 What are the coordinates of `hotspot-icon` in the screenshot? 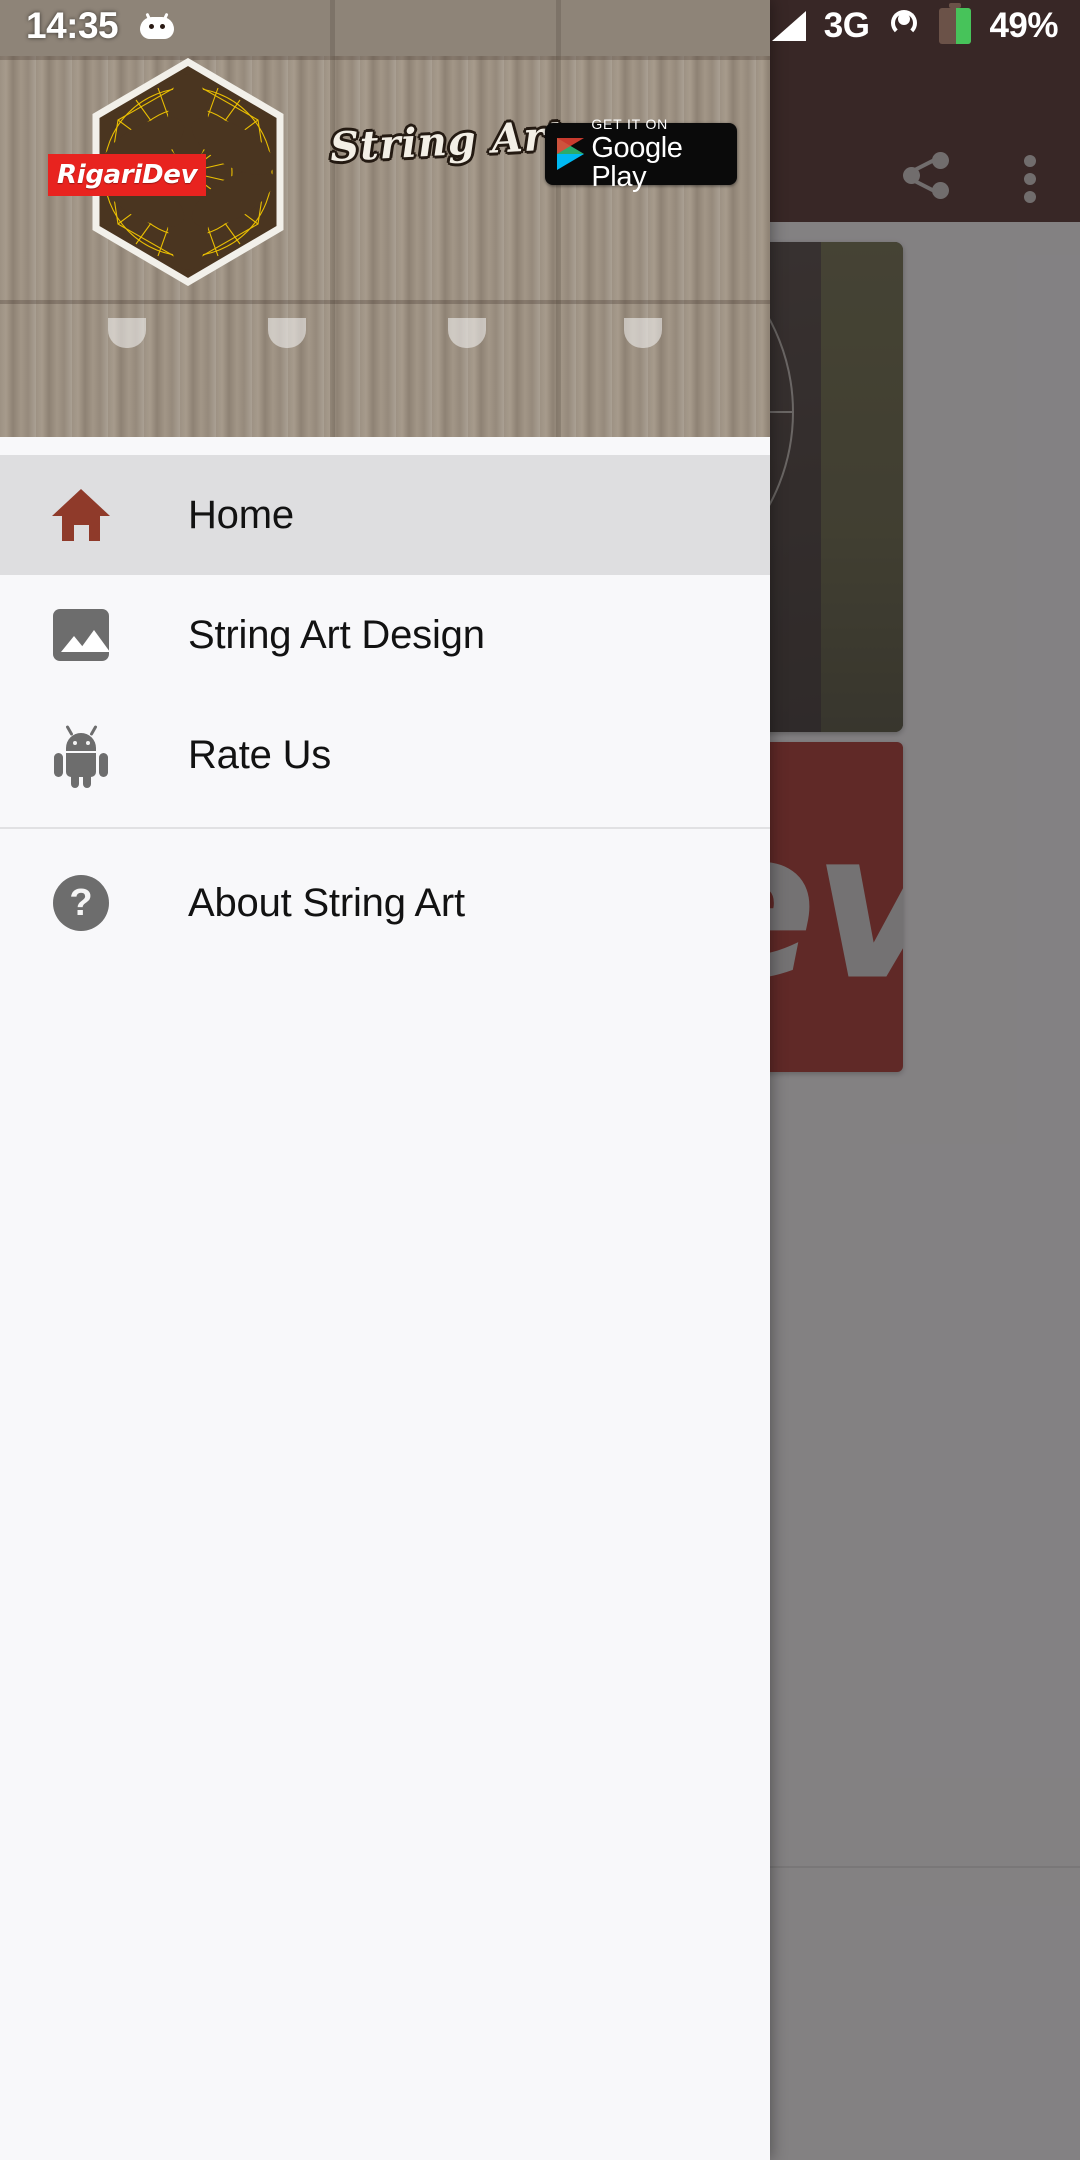 It's located at (904, 26).